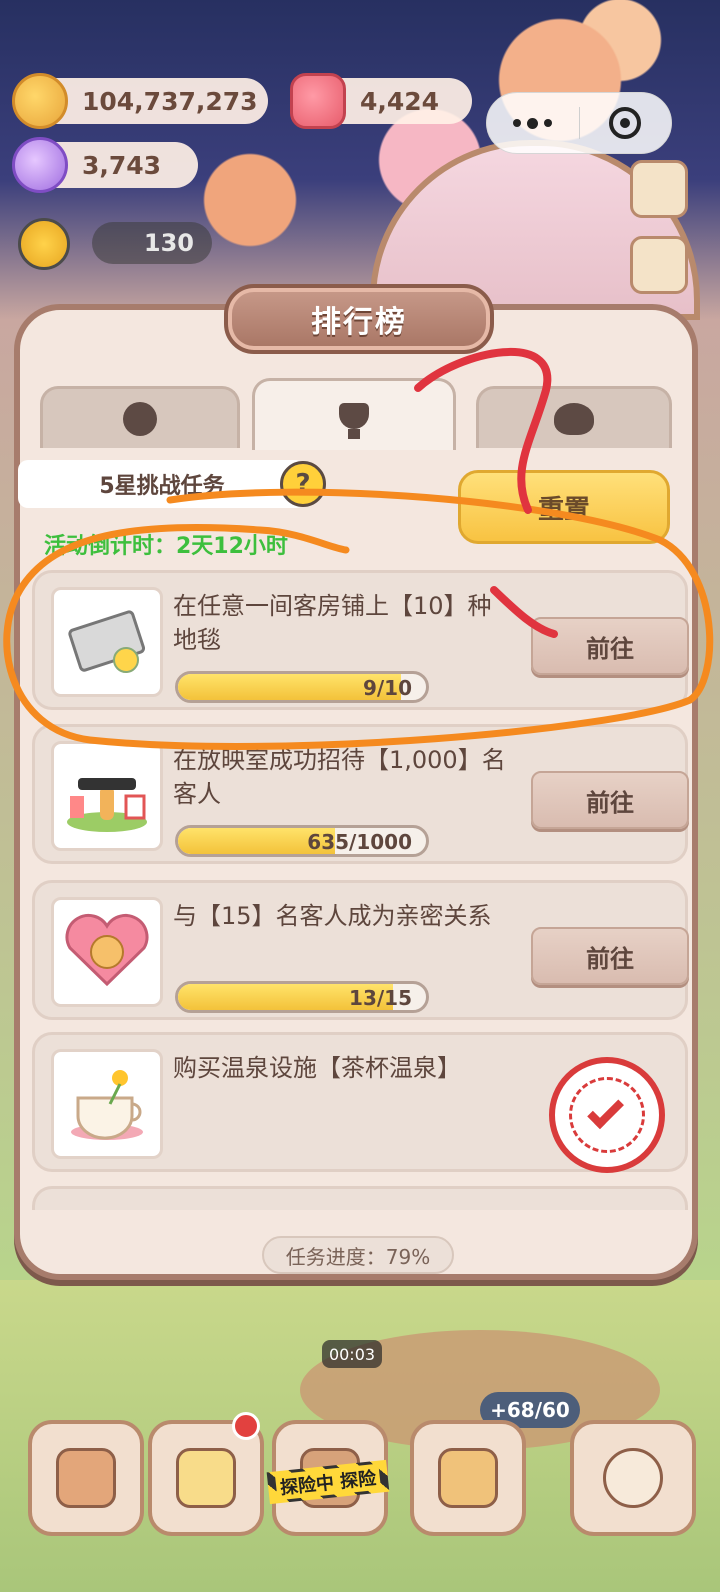 The image size is (720, 1592). What do you see at coordinates (360, 1198) in the screenshot?
I see `task-card-partial` at bounding box center [360, 1198].